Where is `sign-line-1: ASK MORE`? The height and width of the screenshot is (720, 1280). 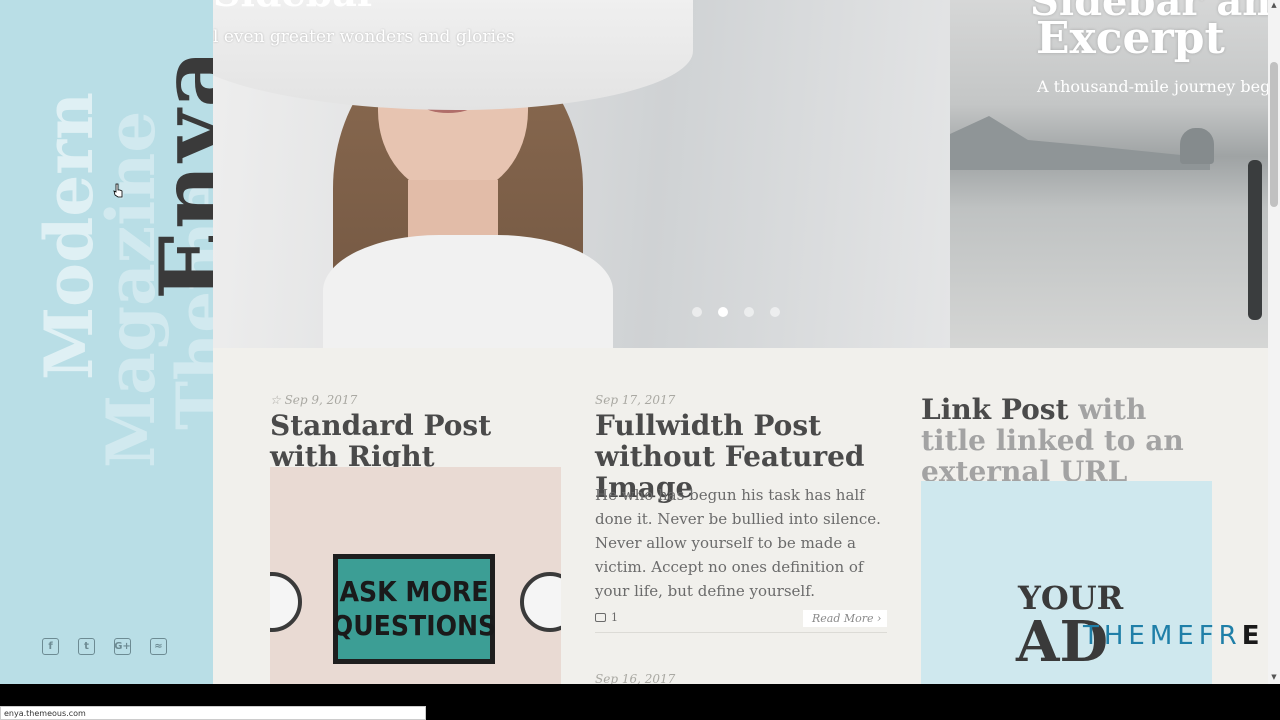
sign-line-1: ASK MORE is located at coordinates (414, 591).